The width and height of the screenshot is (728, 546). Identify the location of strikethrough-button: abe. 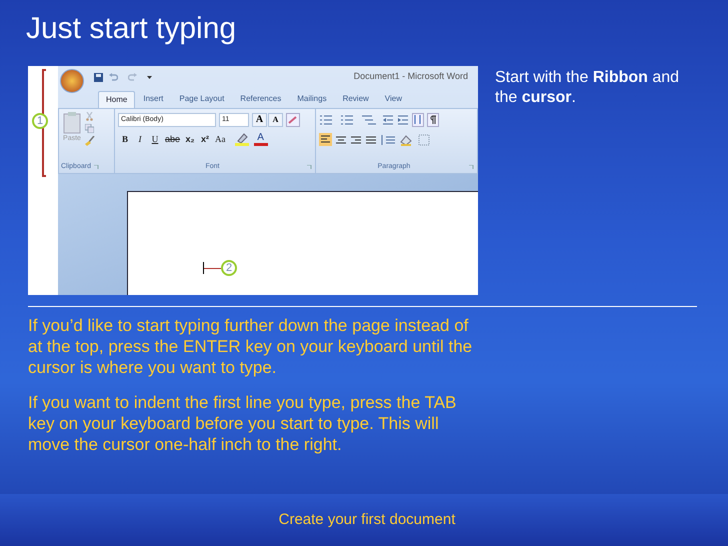
(172, 139).